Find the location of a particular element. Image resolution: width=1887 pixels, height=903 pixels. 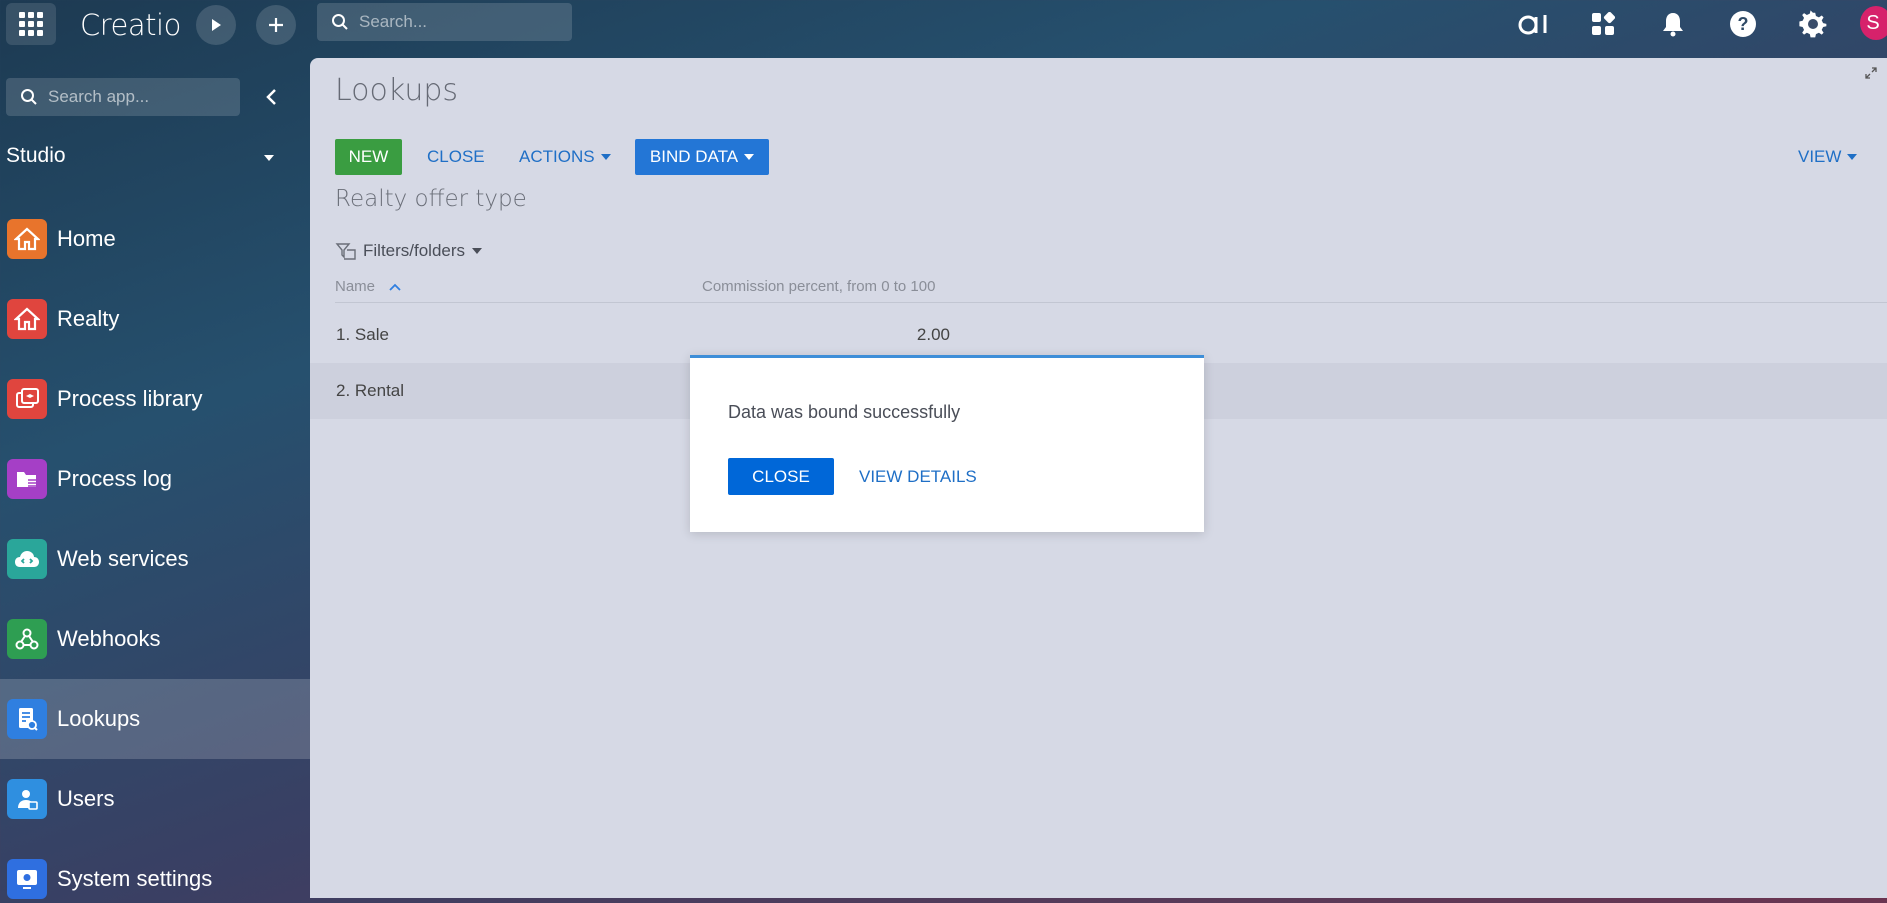

apps-grid-icon is located at coordinates (31, 24).